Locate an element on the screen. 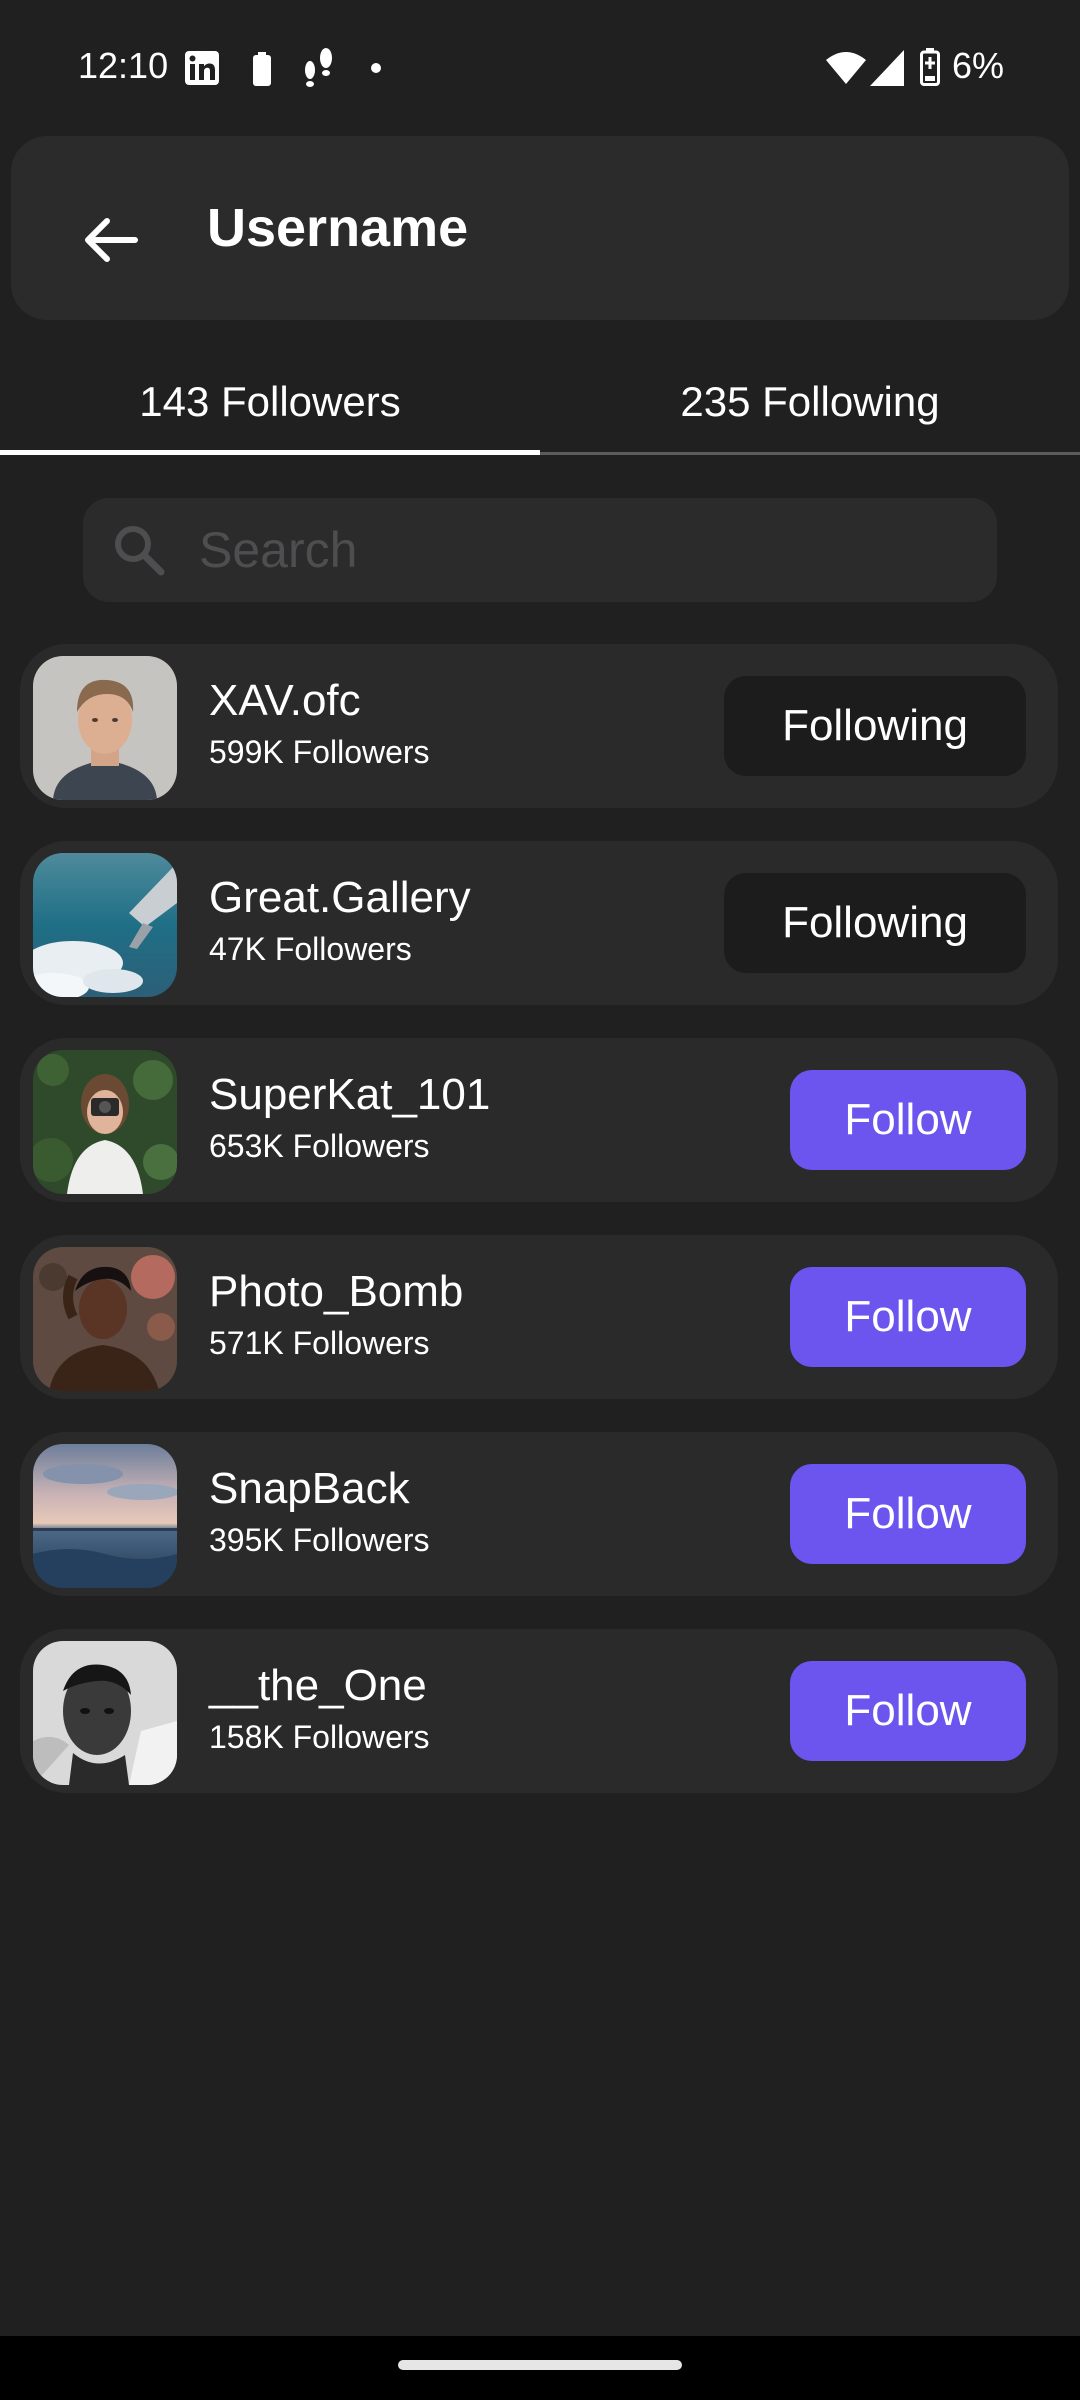  tab-indicator is located at coordinates (270, 452).